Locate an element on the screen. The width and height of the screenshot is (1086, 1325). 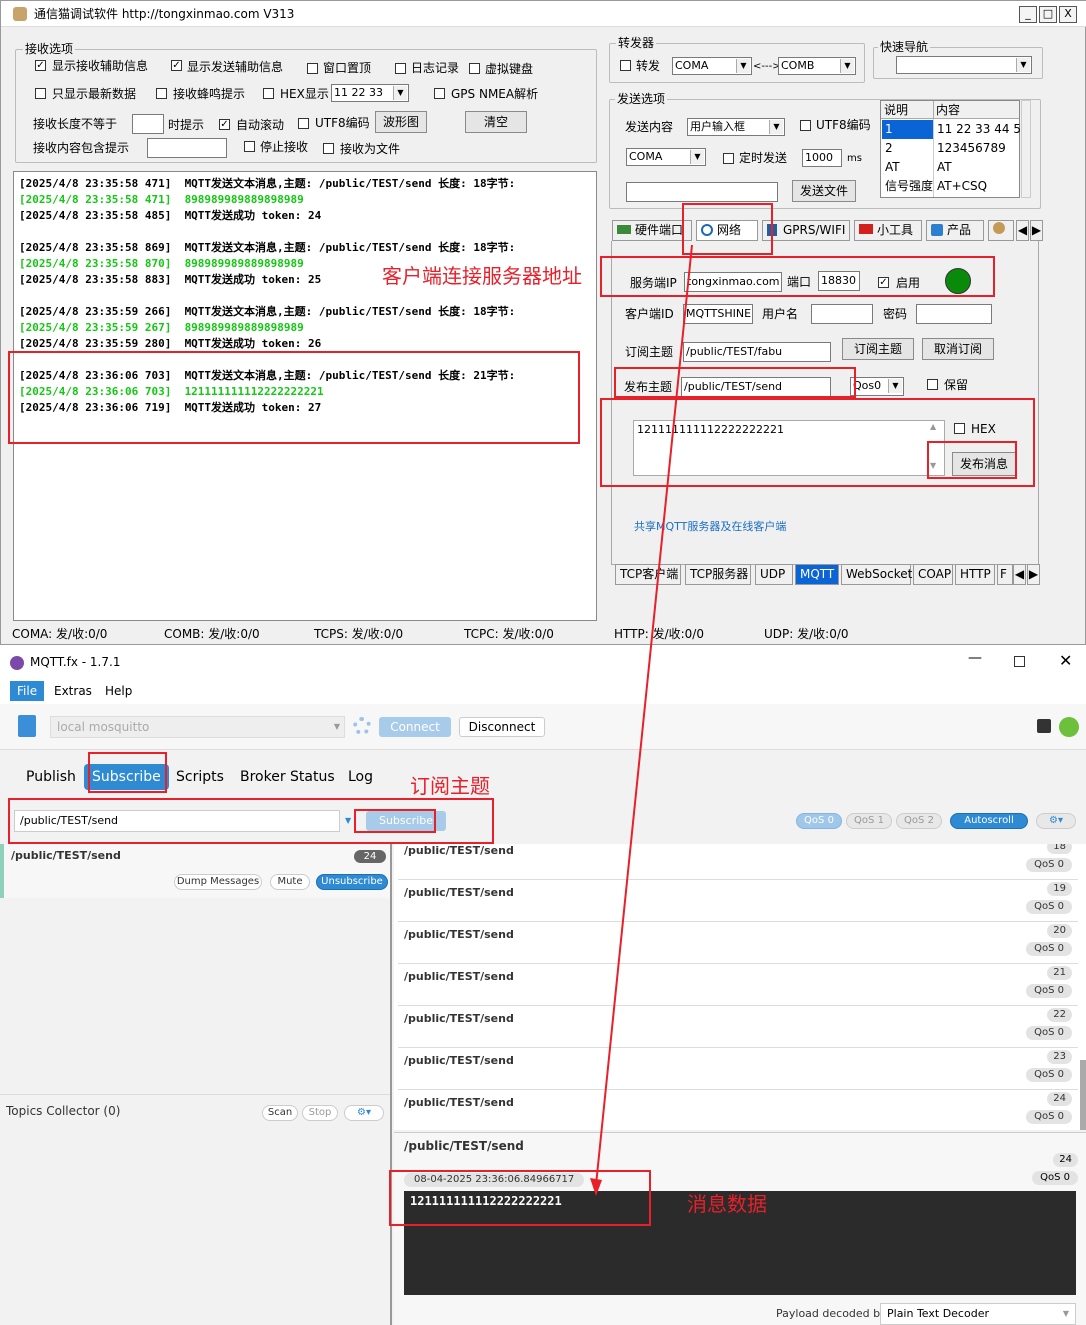
send-content-combo: 用户输入框 ▼ is located at coordinates (736, 127).